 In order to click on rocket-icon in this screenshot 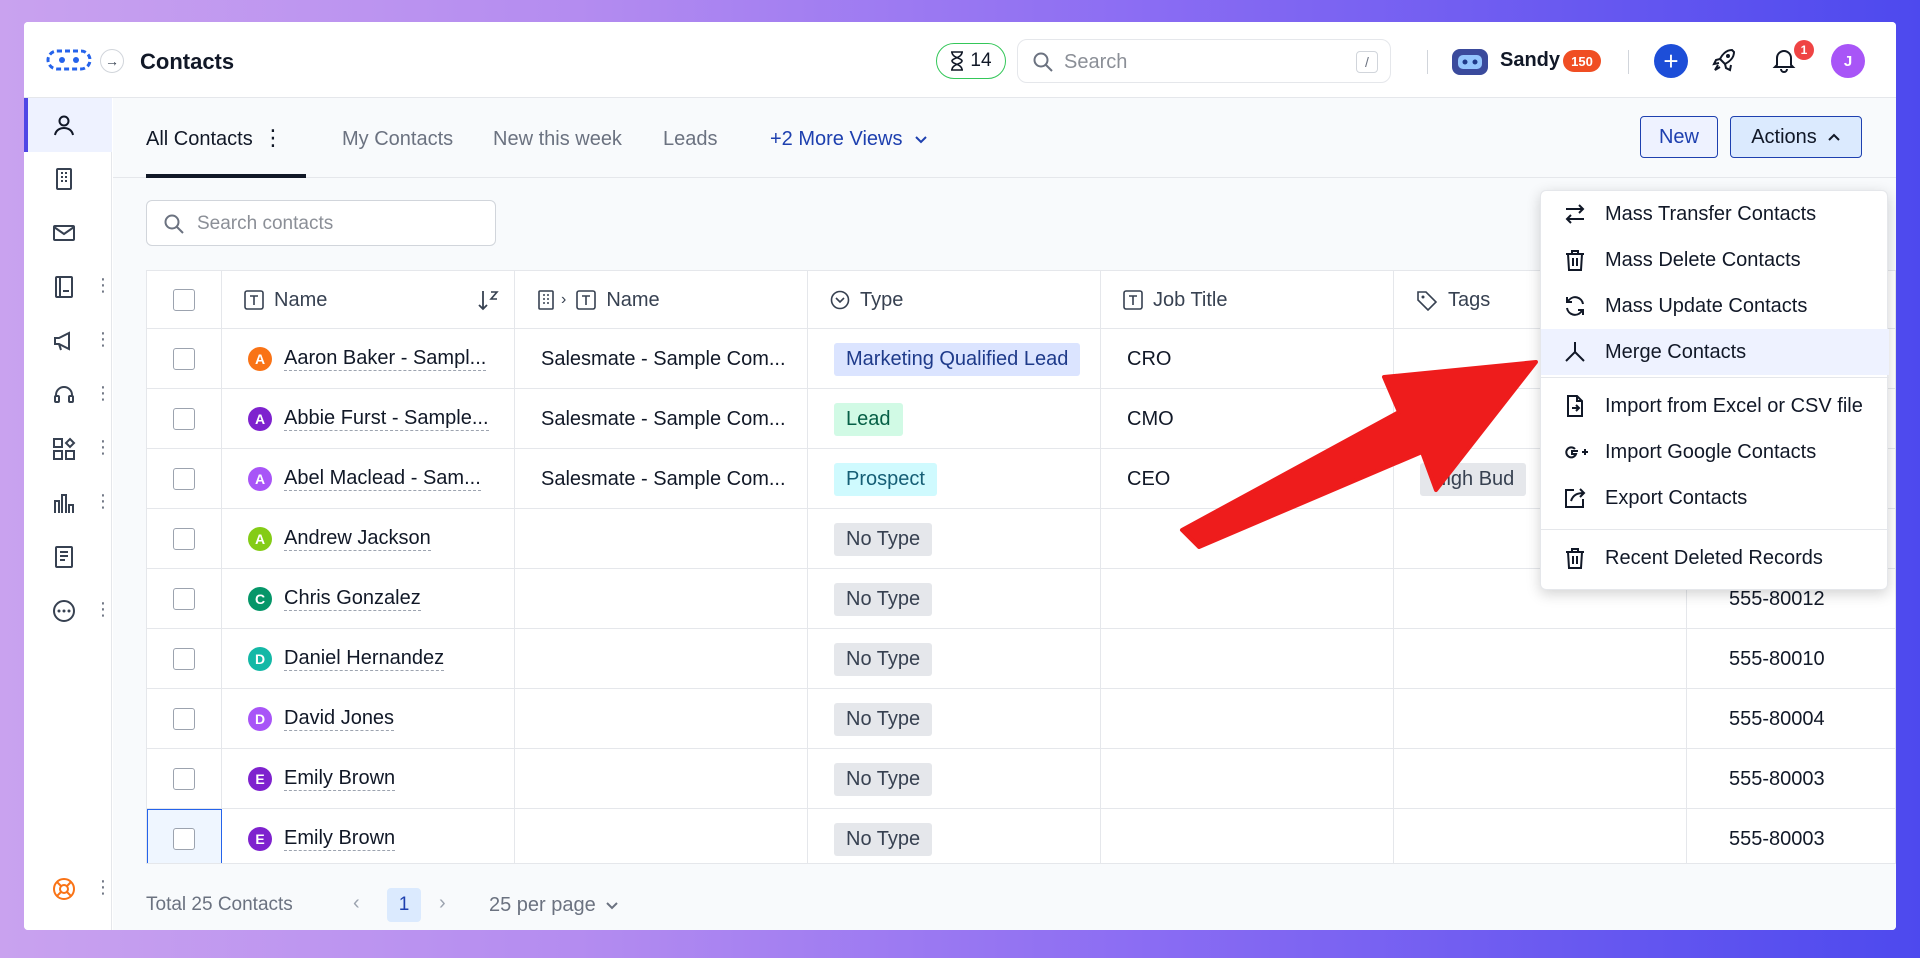, I will do `click(1725, 60)`.